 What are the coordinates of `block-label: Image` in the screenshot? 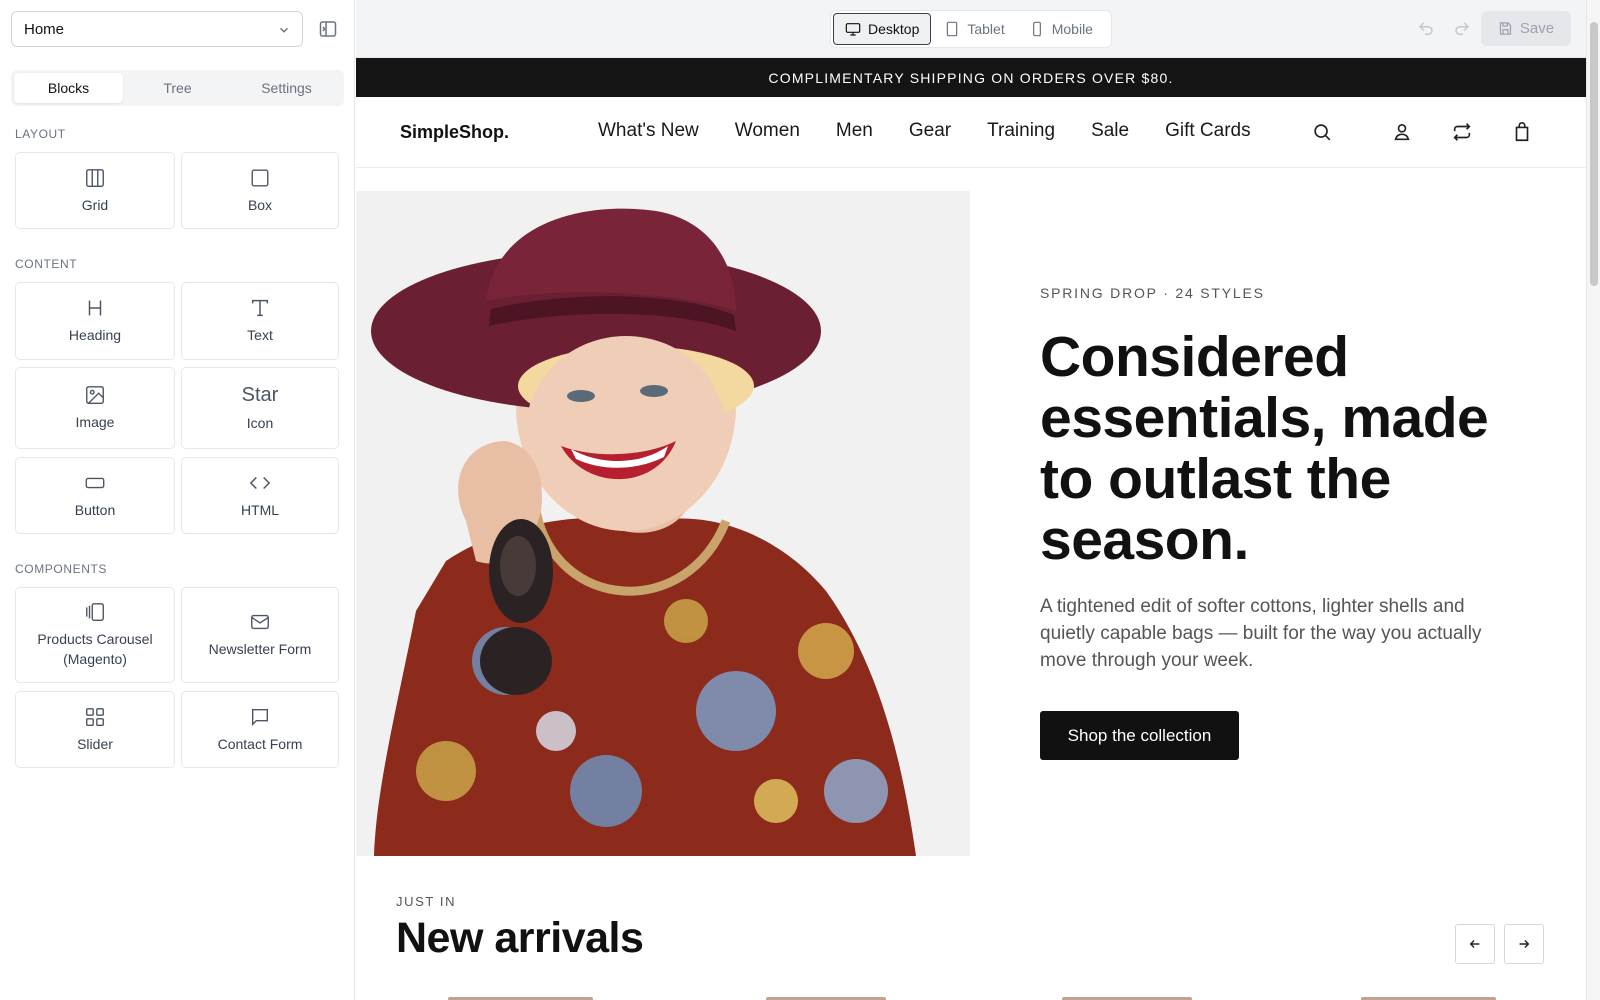 It's located at (95, 422).